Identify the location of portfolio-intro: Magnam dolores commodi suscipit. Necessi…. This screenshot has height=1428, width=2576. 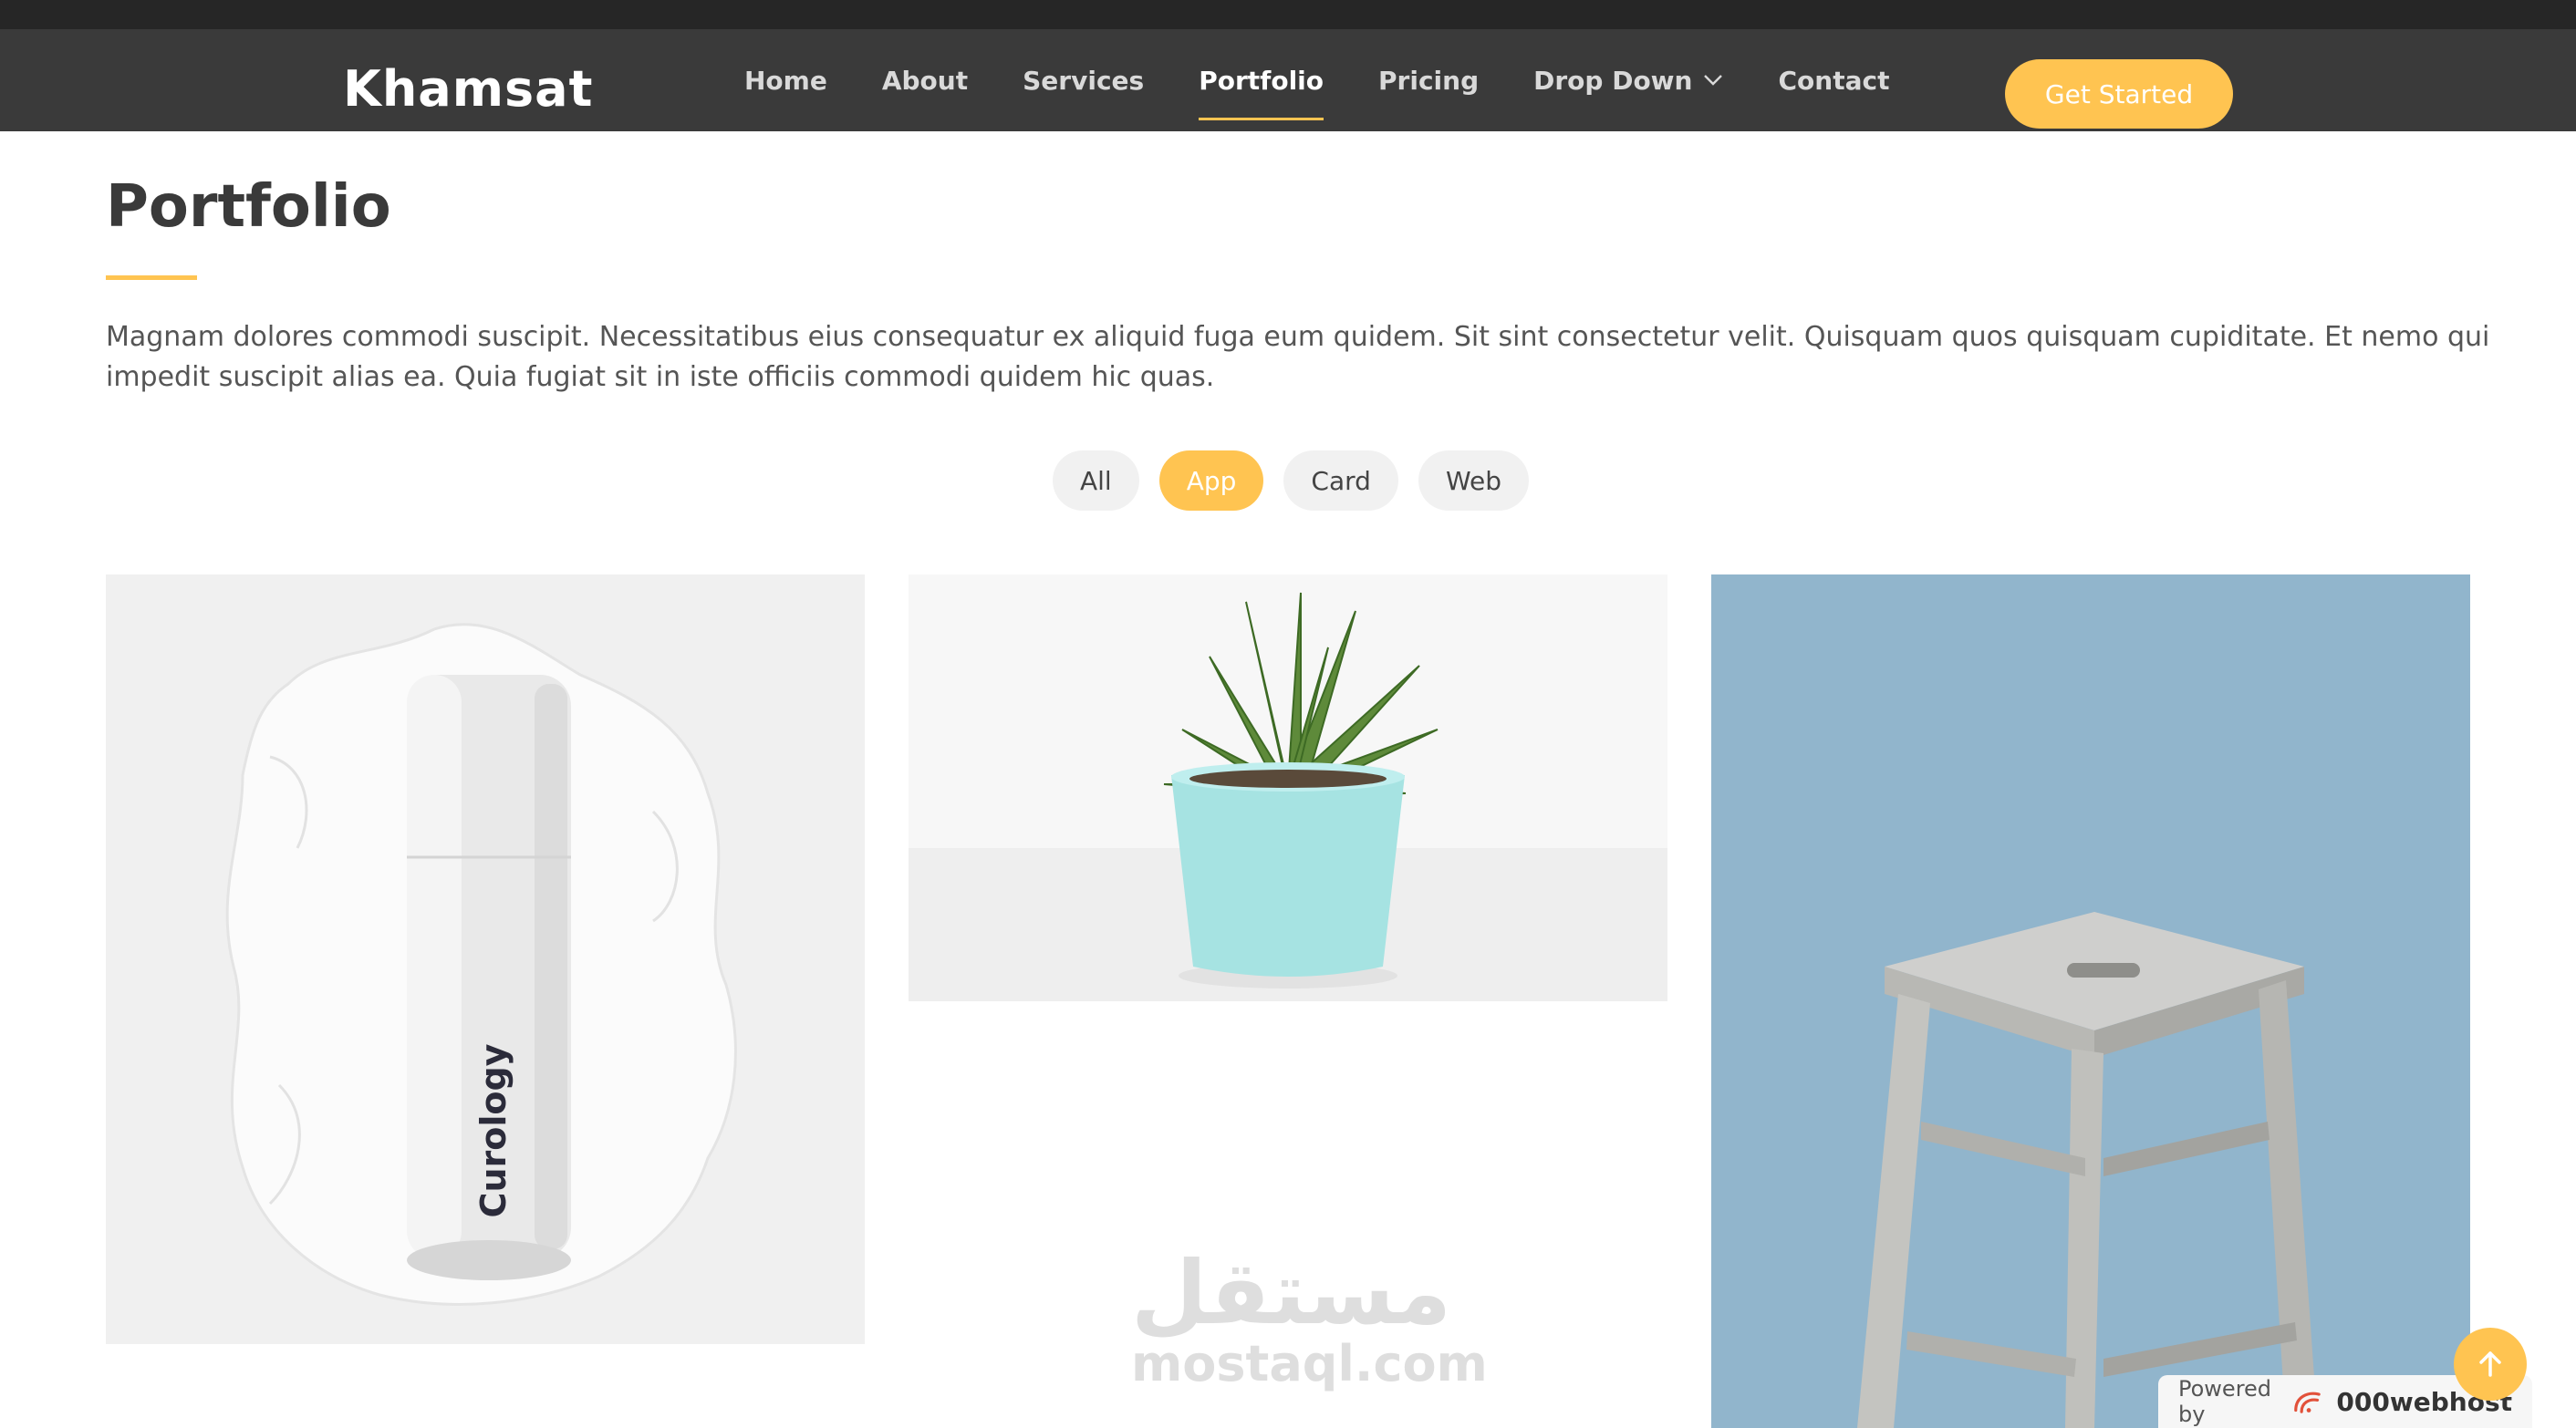
(1298, 357).